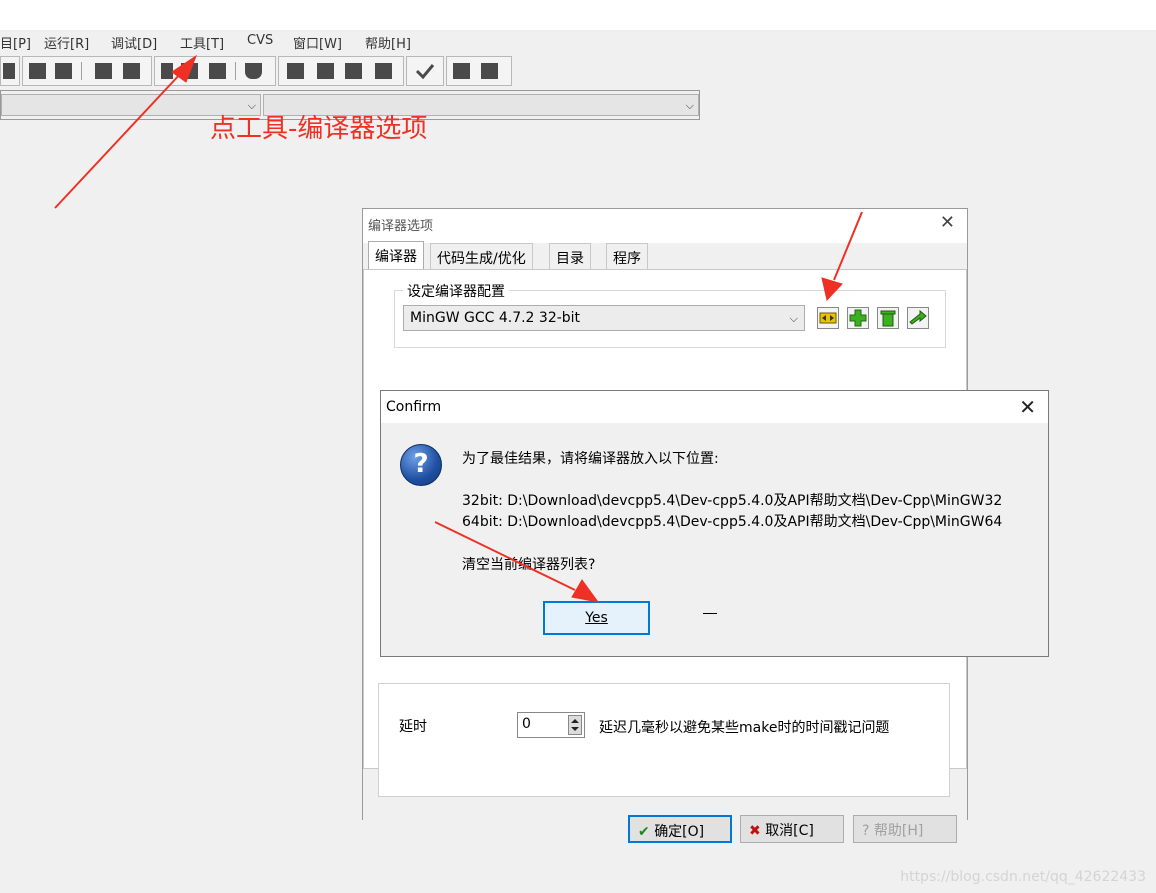 Image resolution: width=1156 pixels, height=893 pixels. What do you see at coordinates (644, 832) in the screenshot?
I see `check-icon: ✔` at bounding box center [644, 832].